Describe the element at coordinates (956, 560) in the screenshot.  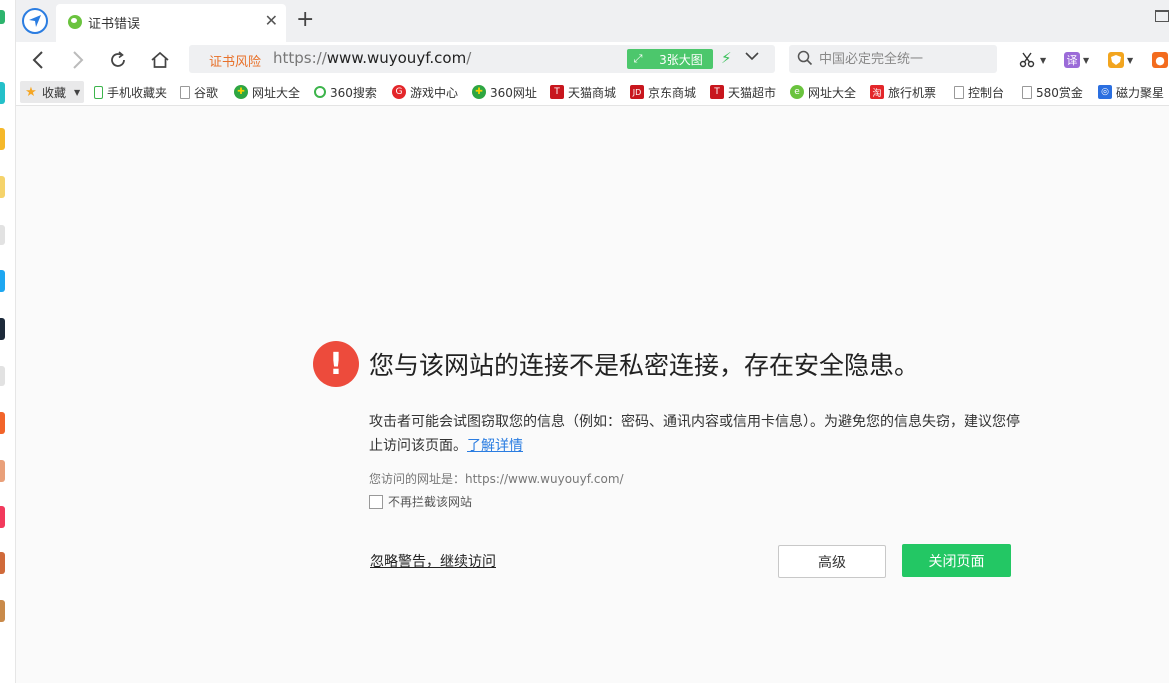
I see `close-page-button: 关闭页面` at that location.